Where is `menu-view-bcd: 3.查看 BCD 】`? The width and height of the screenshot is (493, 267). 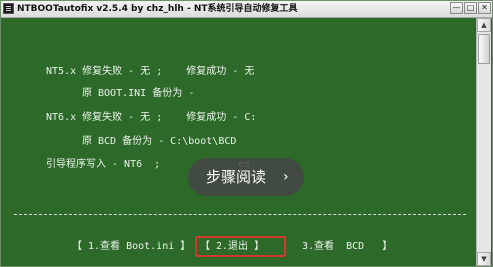
menu-view-bcd: 3.查看 BCD 】 is located at coordinates (347, 247).